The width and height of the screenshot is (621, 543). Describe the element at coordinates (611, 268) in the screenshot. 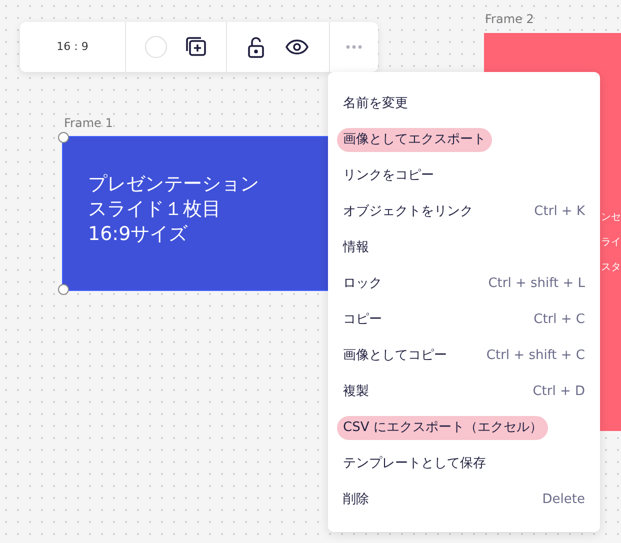

I see `frame-text: スタ` at that location.